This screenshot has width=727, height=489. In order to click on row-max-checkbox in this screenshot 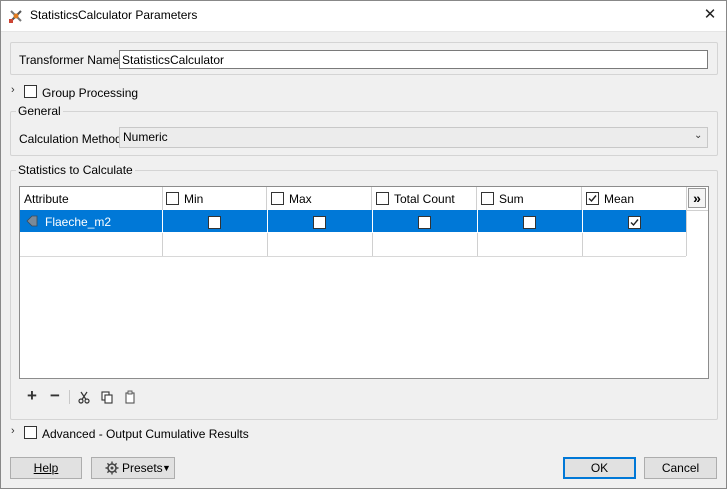, I will do `click(319, 222)`.